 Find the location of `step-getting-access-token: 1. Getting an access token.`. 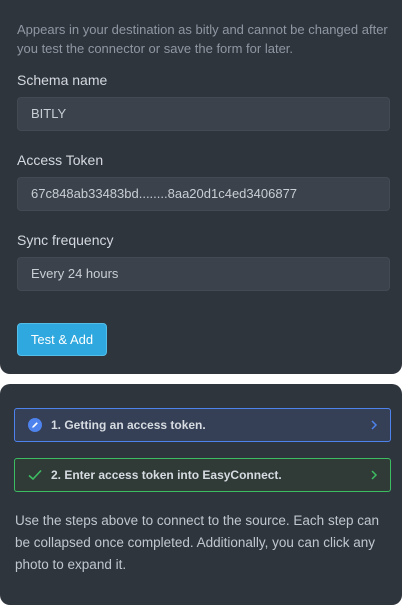

step-getting-access-token: 1. Getting an access token. is located at coordinates (202, 425).